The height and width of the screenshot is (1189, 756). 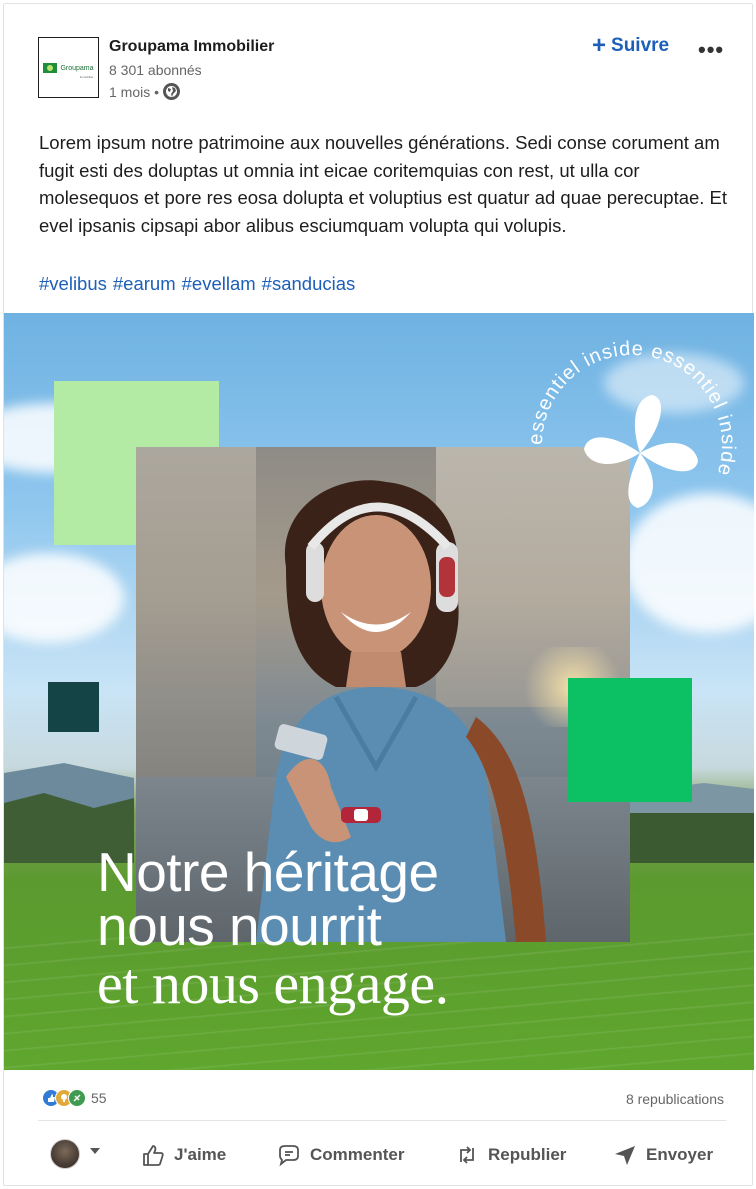 I want to click on repost-button: Republier, so click(x=510, y=1155).